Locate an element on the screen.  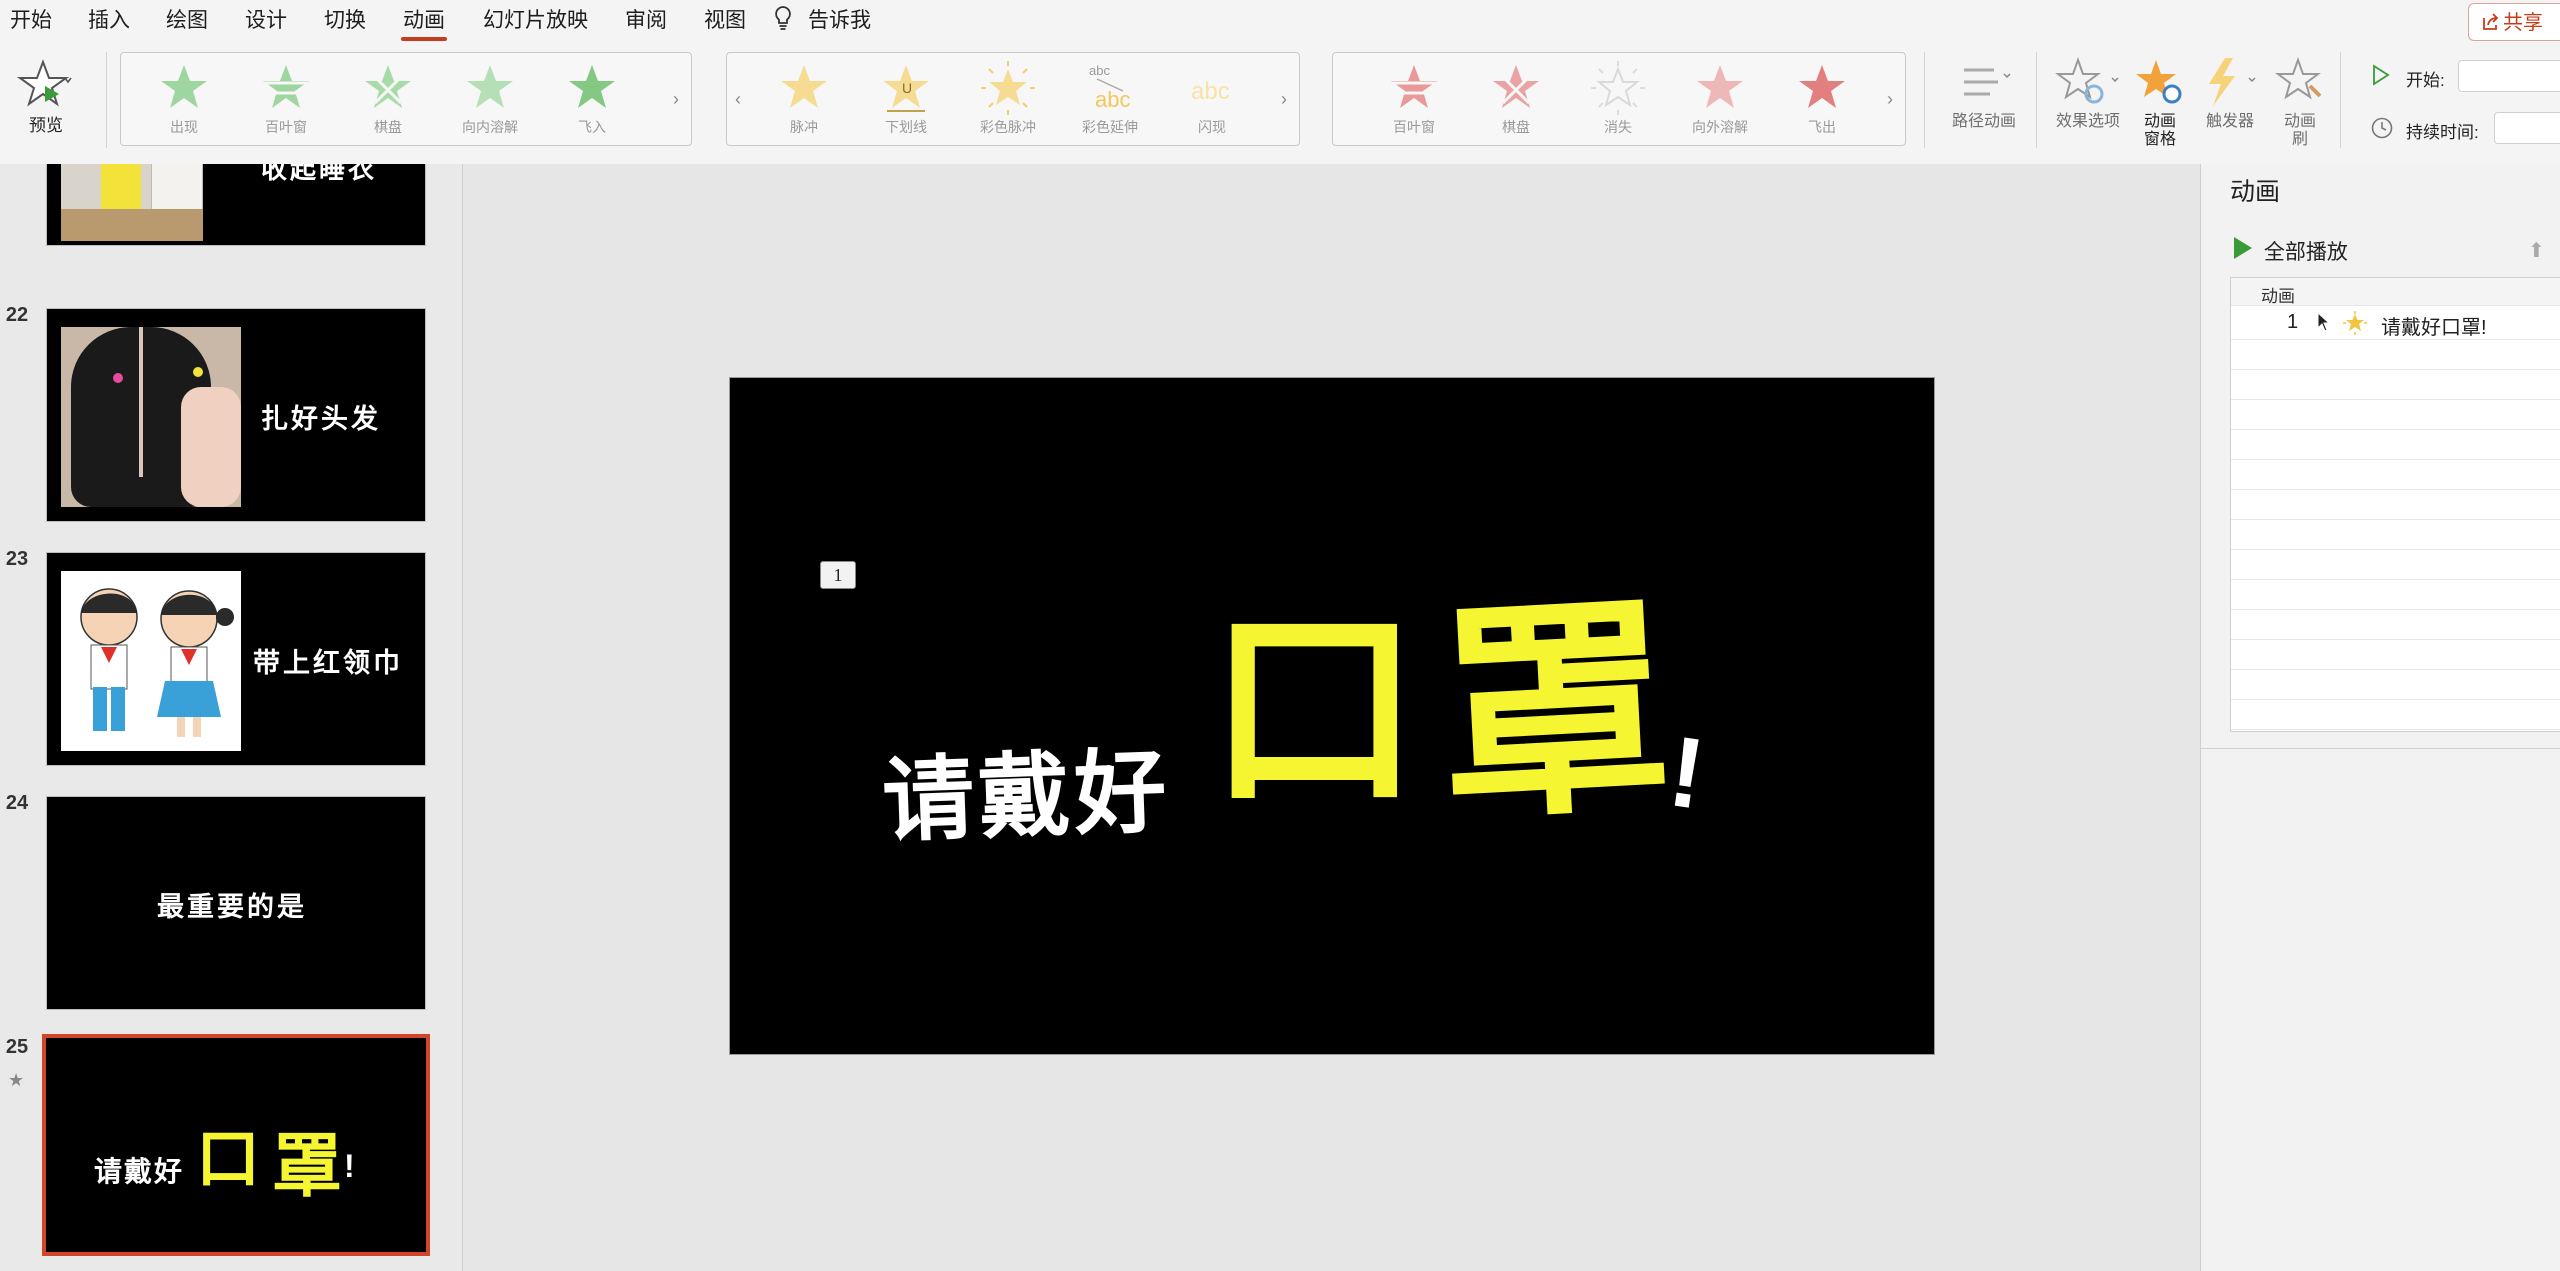
trigger-button: 触发器 is located at coordinates (2230, 93).